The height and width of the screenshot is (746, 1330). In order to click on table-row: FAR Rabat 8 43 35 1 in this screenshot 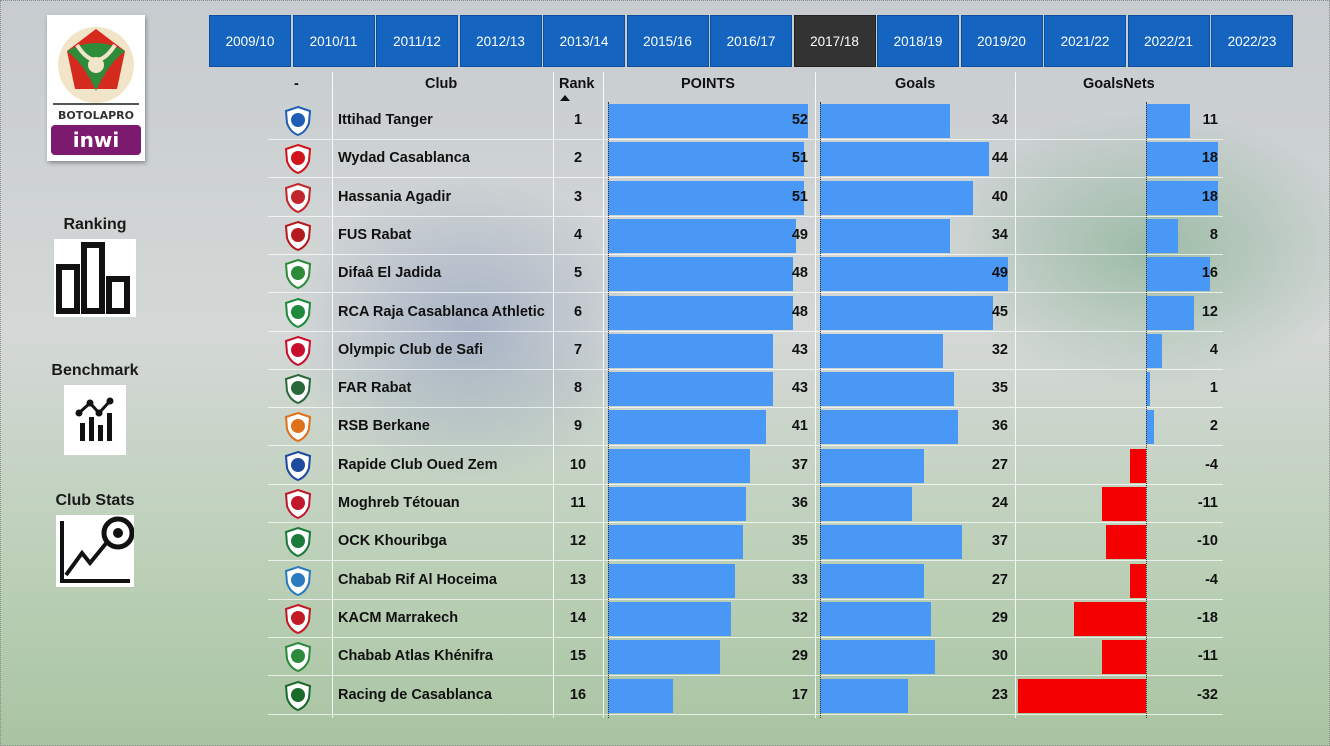, I will do `click(745, 389)`.